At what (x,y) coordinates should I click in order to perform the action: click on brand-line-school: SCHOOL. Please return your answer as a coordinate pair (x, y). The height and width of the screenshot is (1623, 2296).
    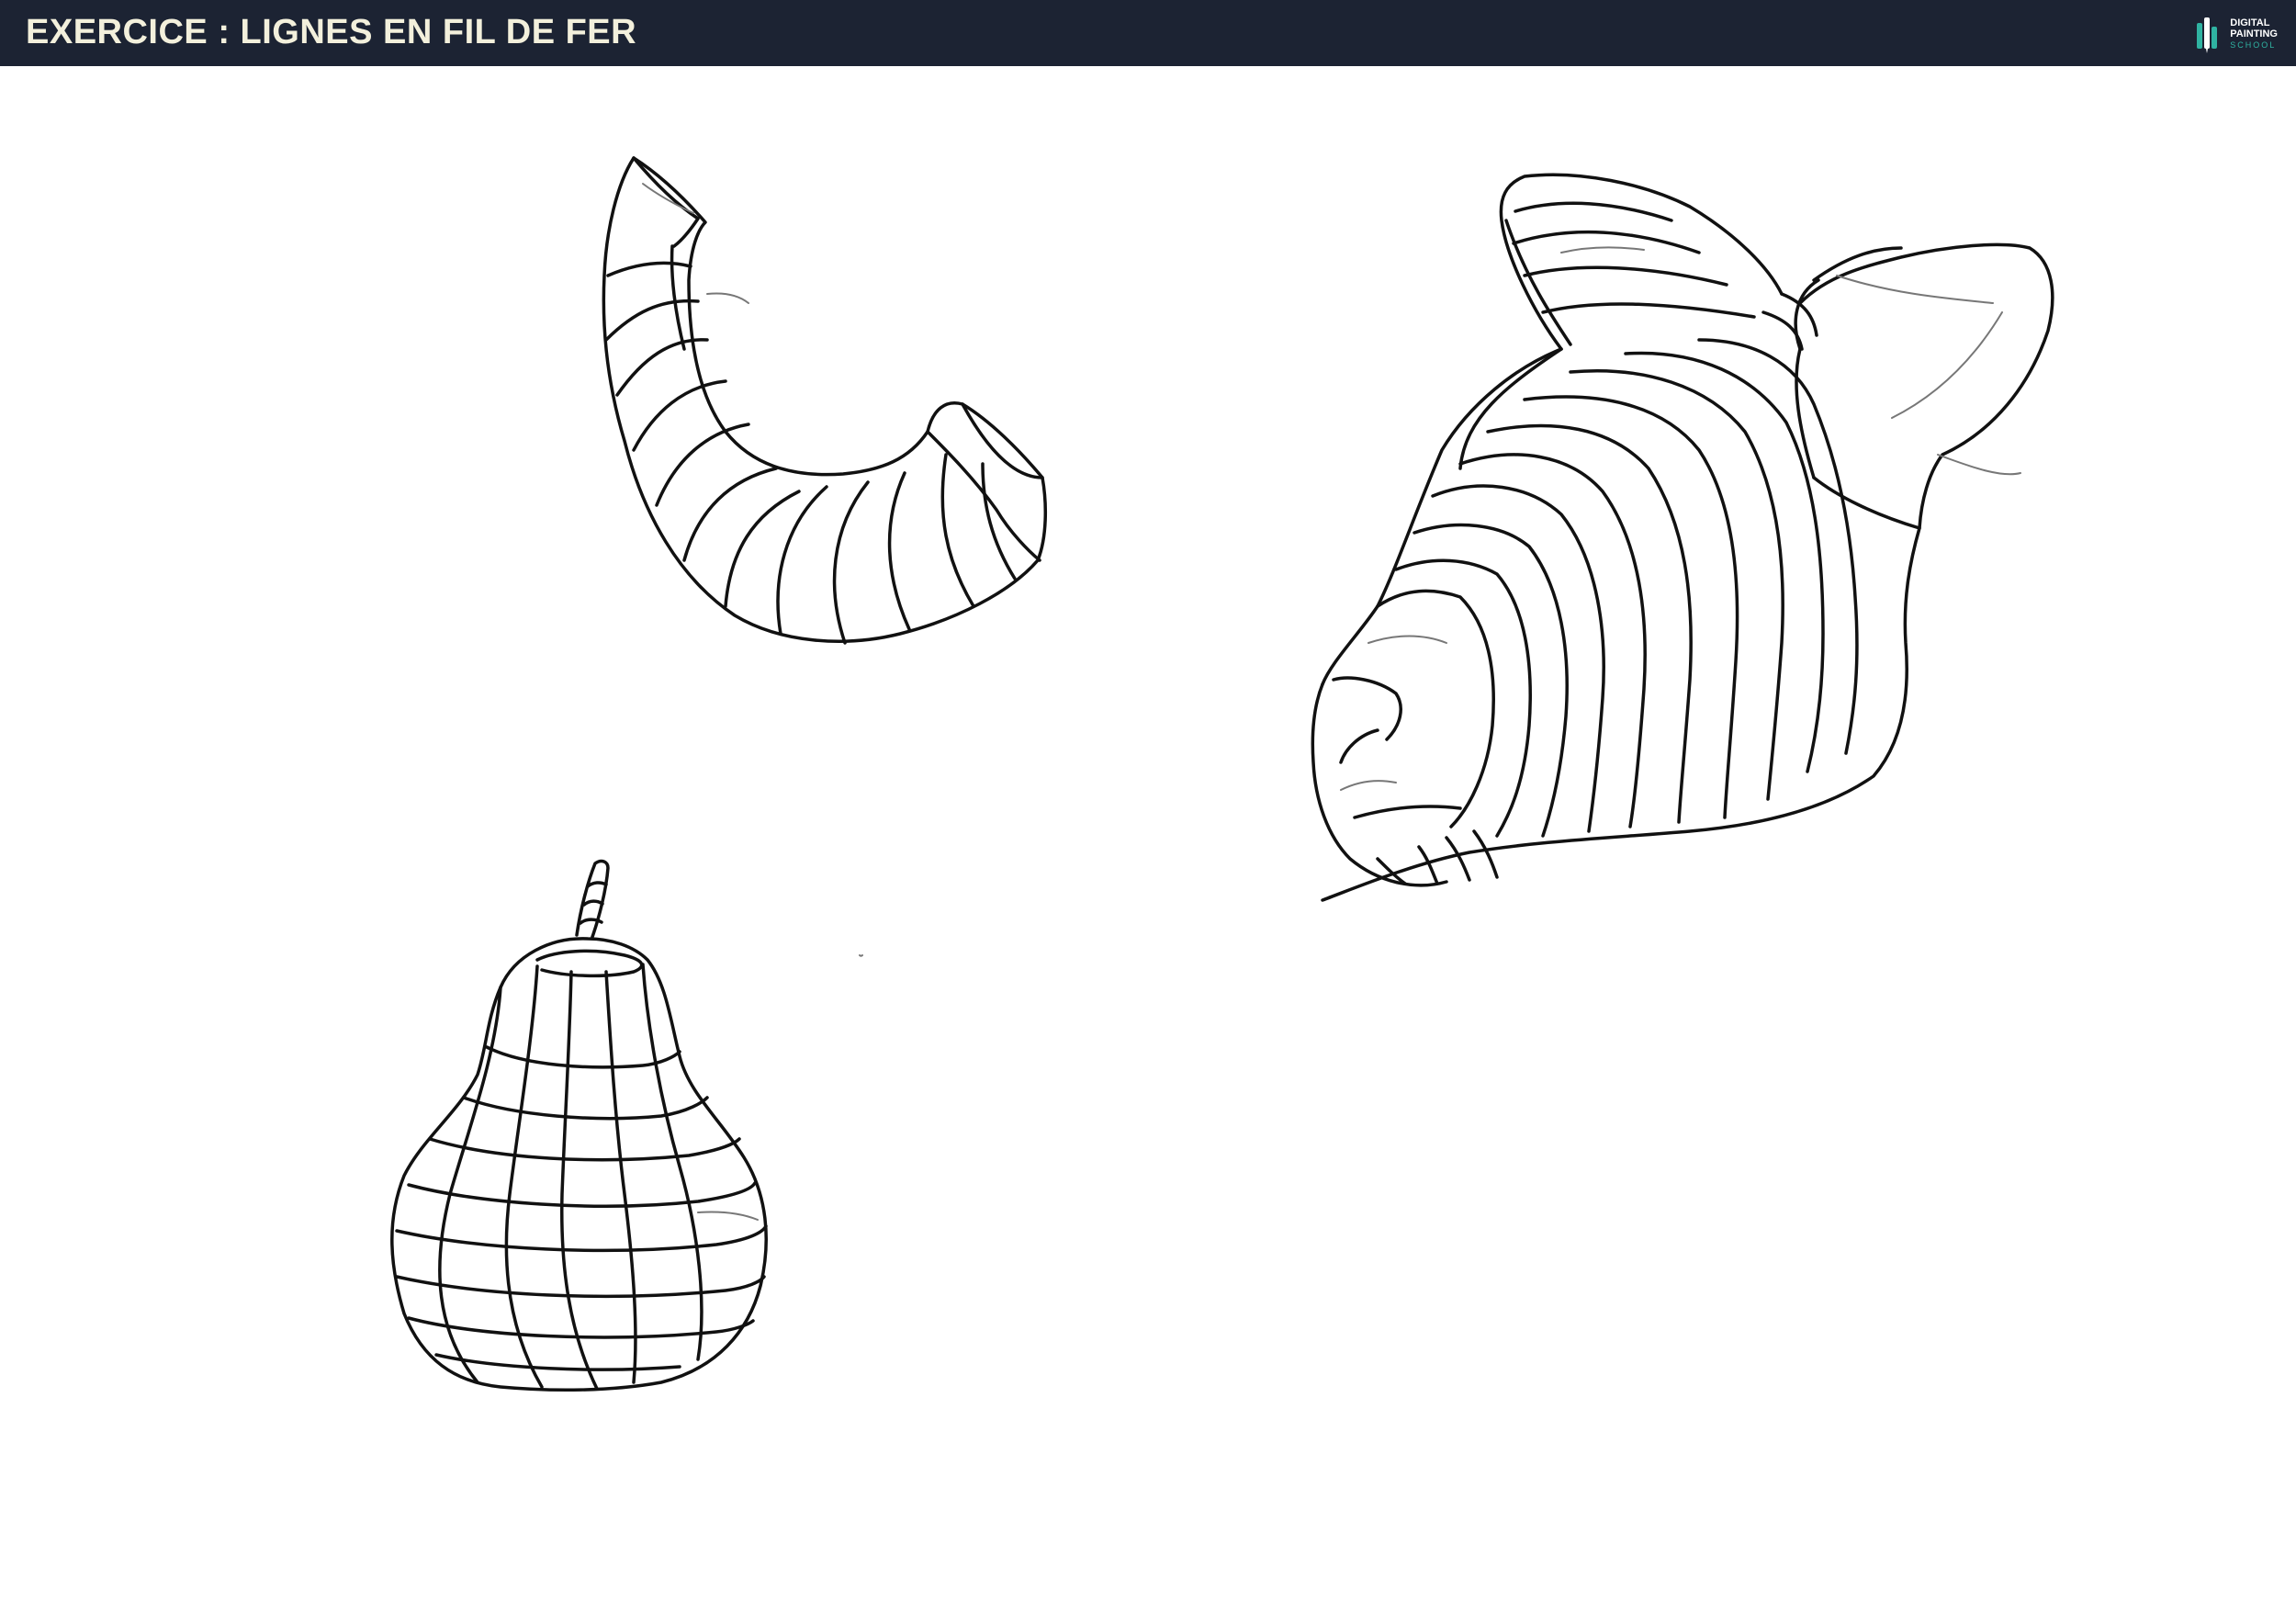
    Looking at the image, I should click on (2253, 45).